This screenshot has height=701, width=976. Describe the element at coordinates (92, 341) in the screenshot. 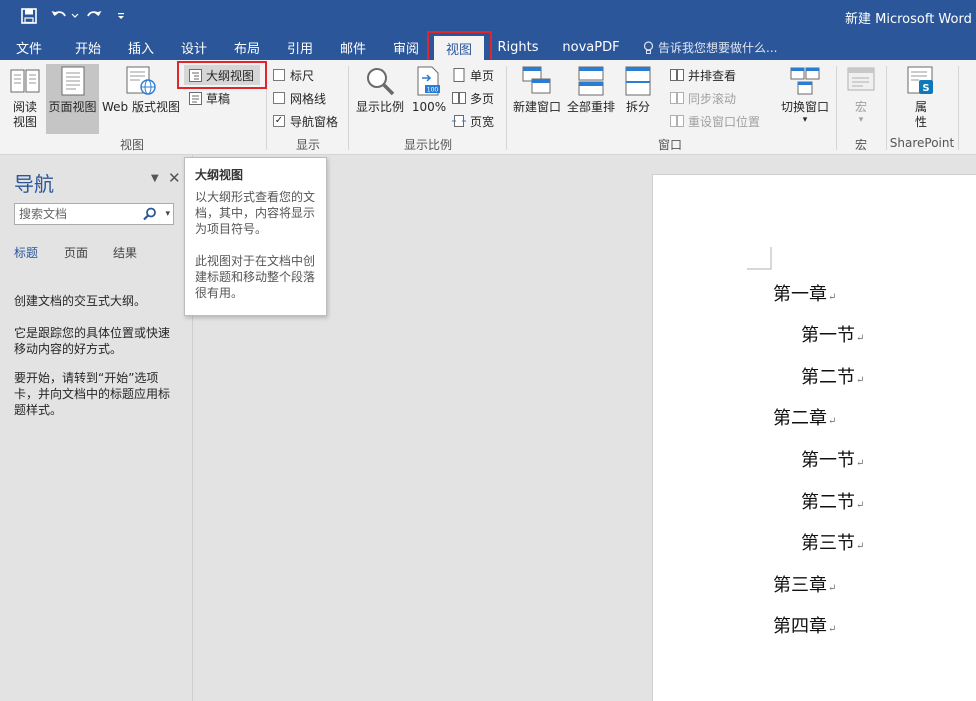

I see `nav-help-text-2: 它是跟踪您的具体位置或快速移动内容的好方式。` at that location.